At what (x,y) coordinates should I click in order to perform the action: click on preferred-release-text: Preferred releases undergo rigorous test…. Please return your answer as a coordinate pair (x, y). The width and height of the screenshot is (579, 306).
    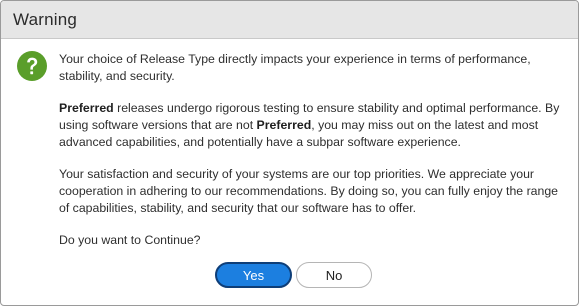
    Looking at the image, I should click on (310, 125).